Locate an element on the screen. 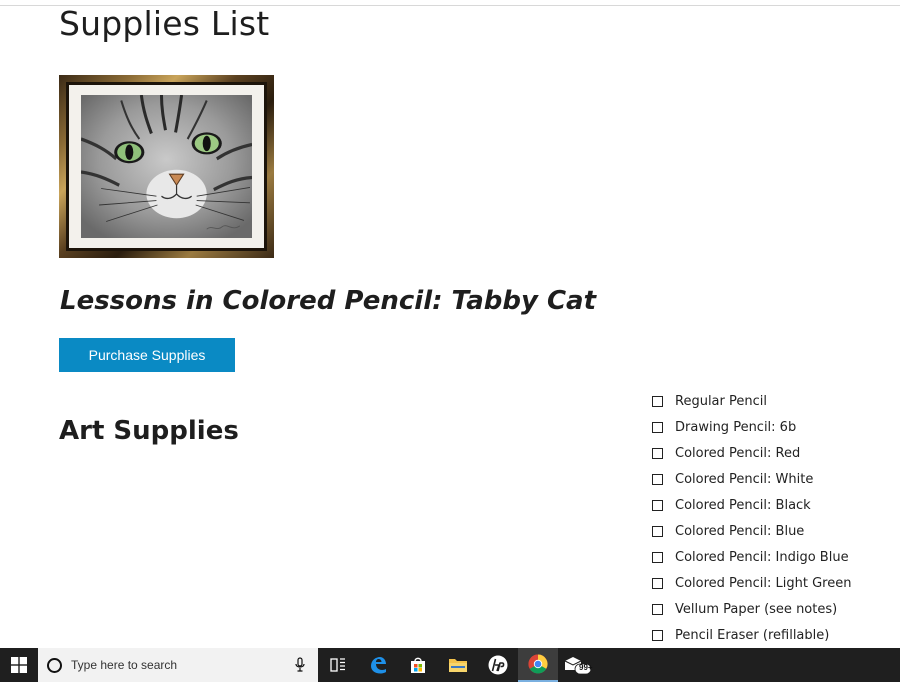 The height and width of the screenshot is (682, 900). edge-icon is located at coordinates (378, 665).